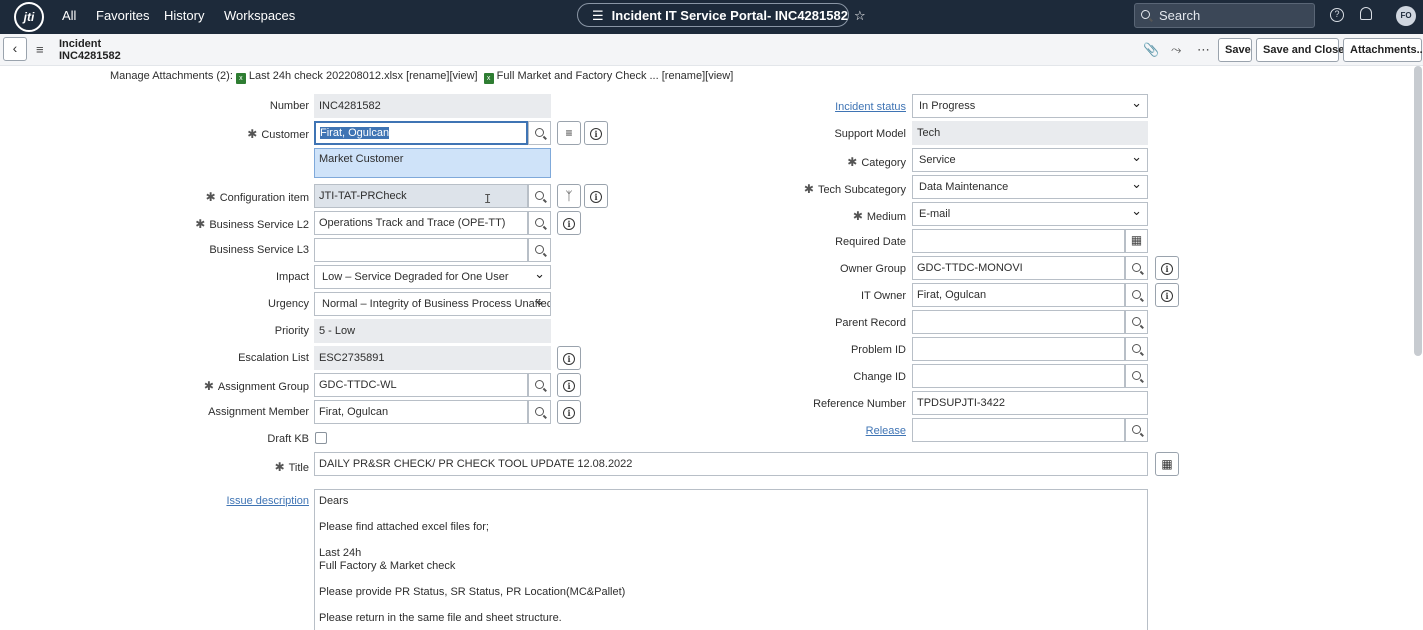 The height and width of the screenshot is (630, 1423). Describe the element at coordinates (569, 223) in the screenshot. I see `bs-l2-info-button: i` at that location.